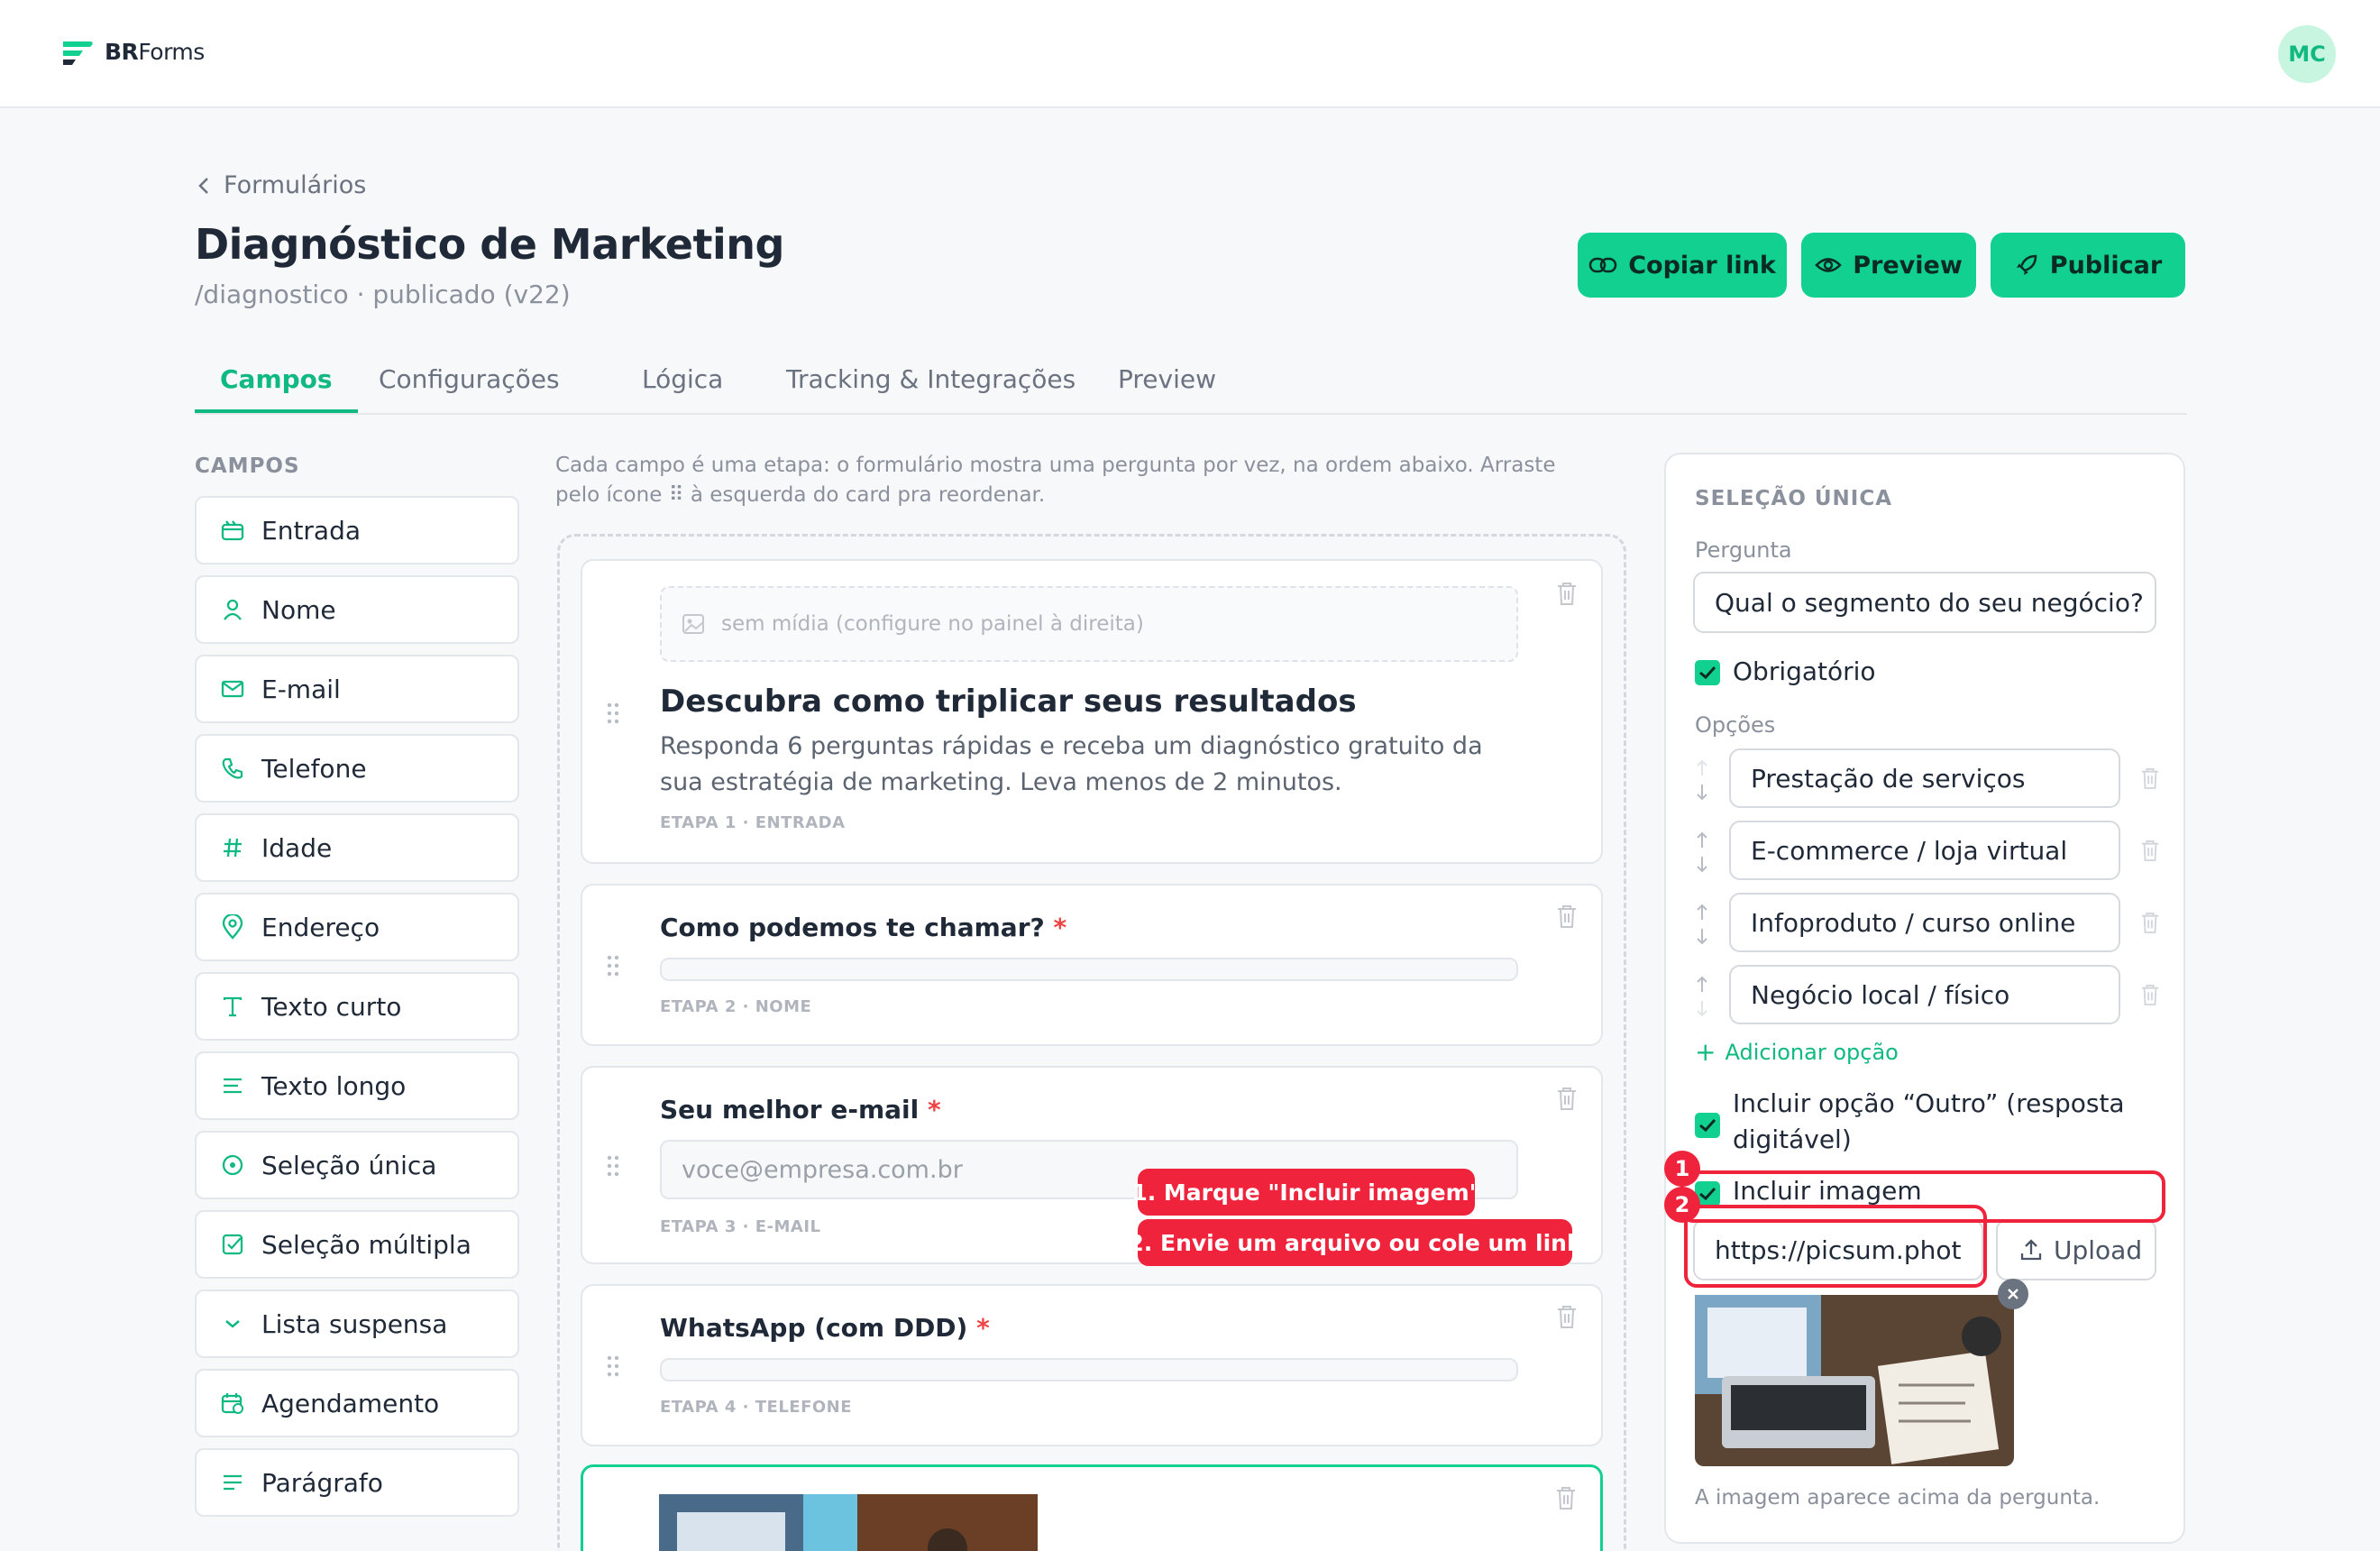 The image size is (2380, 1551). Describe the element at coordinates (1797, 1052) in the screenshot. I see `add-option-button: + Adicionar opção` at that location.